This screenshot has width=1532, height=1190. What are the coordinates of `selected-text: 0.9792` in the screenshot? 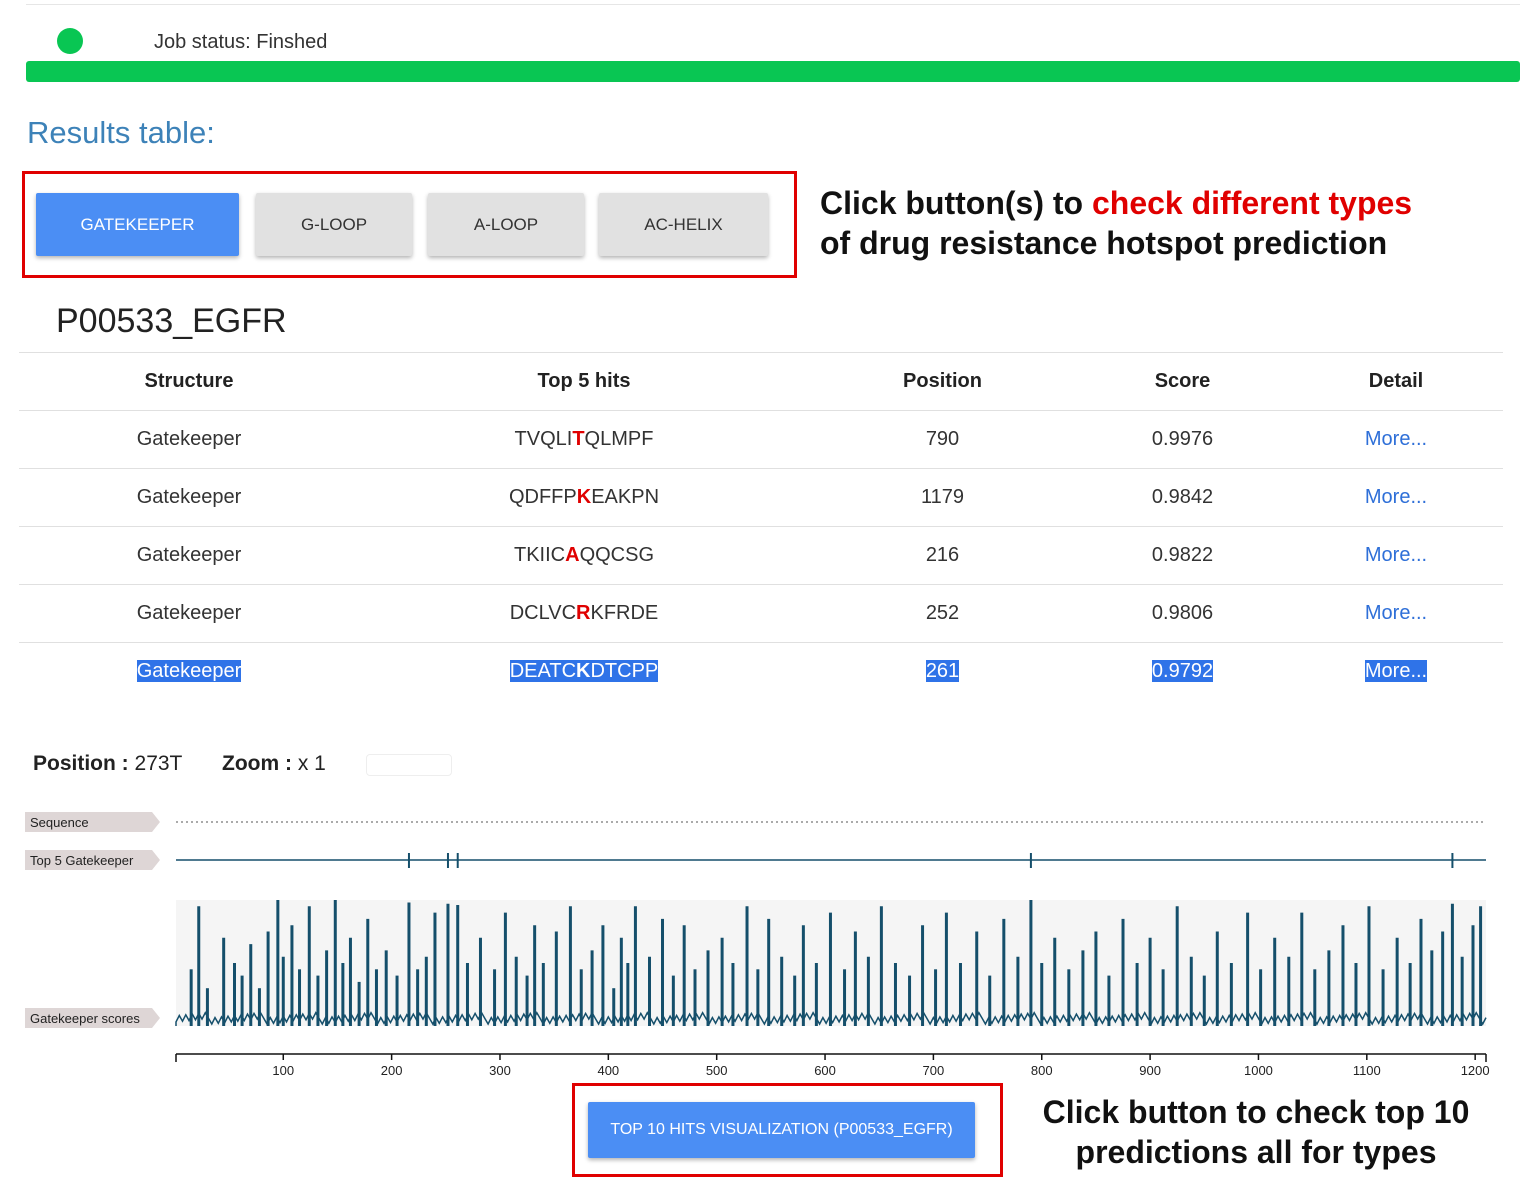 It's located at (1182, 671).